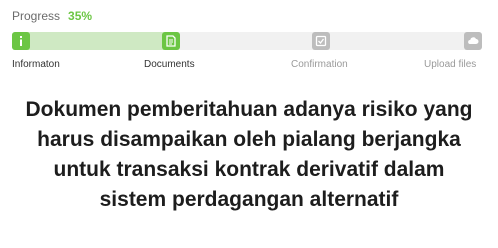  I want to click on step-label-documents: Documents, so click(169, 64).